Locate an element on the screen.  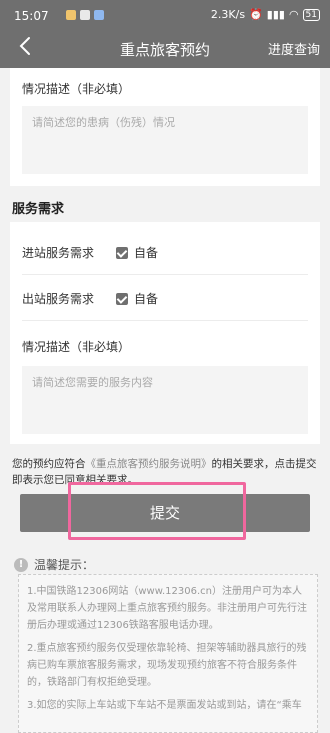
wifi-icon: ◠ is located at coordinates (293, 14).